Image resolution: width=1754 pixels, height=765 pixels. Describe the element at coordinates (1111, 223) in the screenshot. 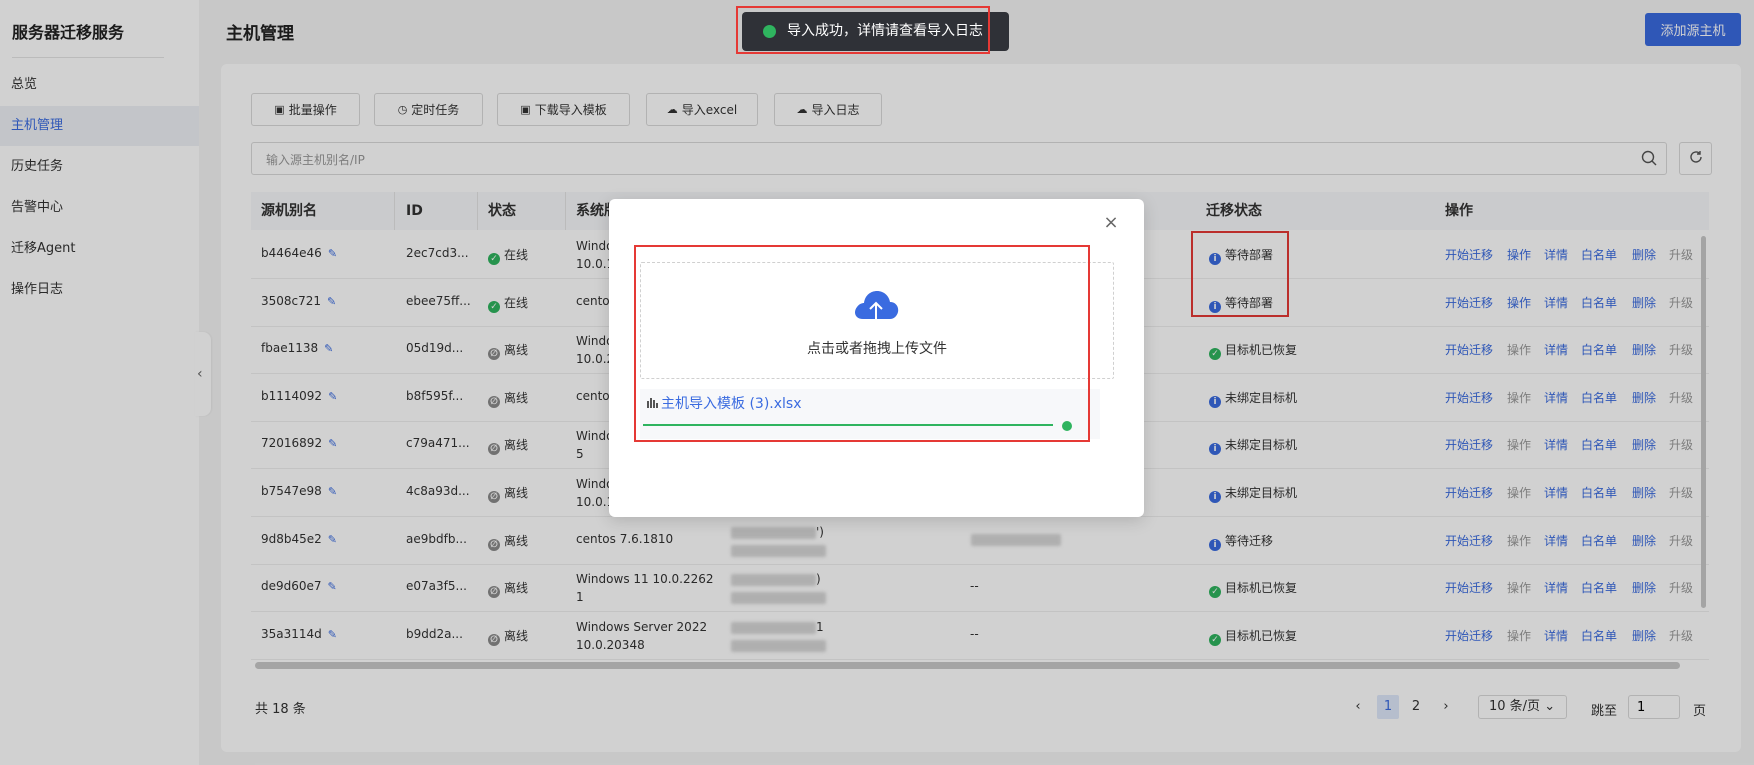

I see `close-icon: ×` at that location.